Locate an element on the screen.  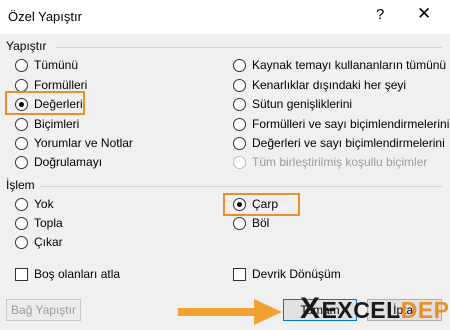
radio-paste-comments: Yorumlar ve Notlar is located at coordinates (74, 143).